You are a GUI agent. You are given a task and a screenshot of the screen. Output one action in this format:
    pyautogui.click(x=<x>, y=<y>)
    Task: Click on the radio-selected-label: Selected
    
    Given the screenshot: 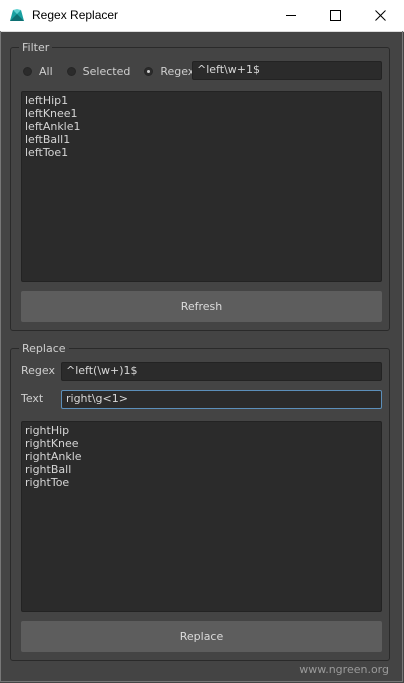 What is the action you would take?
    pyautogui.click(x=107, y=71)
    